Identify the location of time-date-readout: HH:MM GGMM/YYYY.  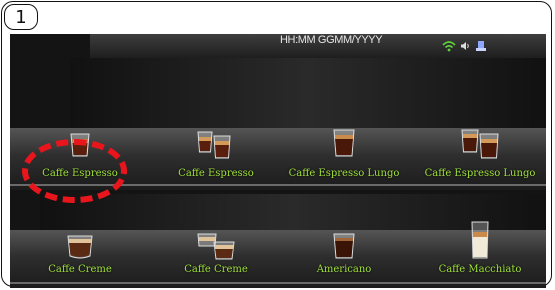
(331, 40).